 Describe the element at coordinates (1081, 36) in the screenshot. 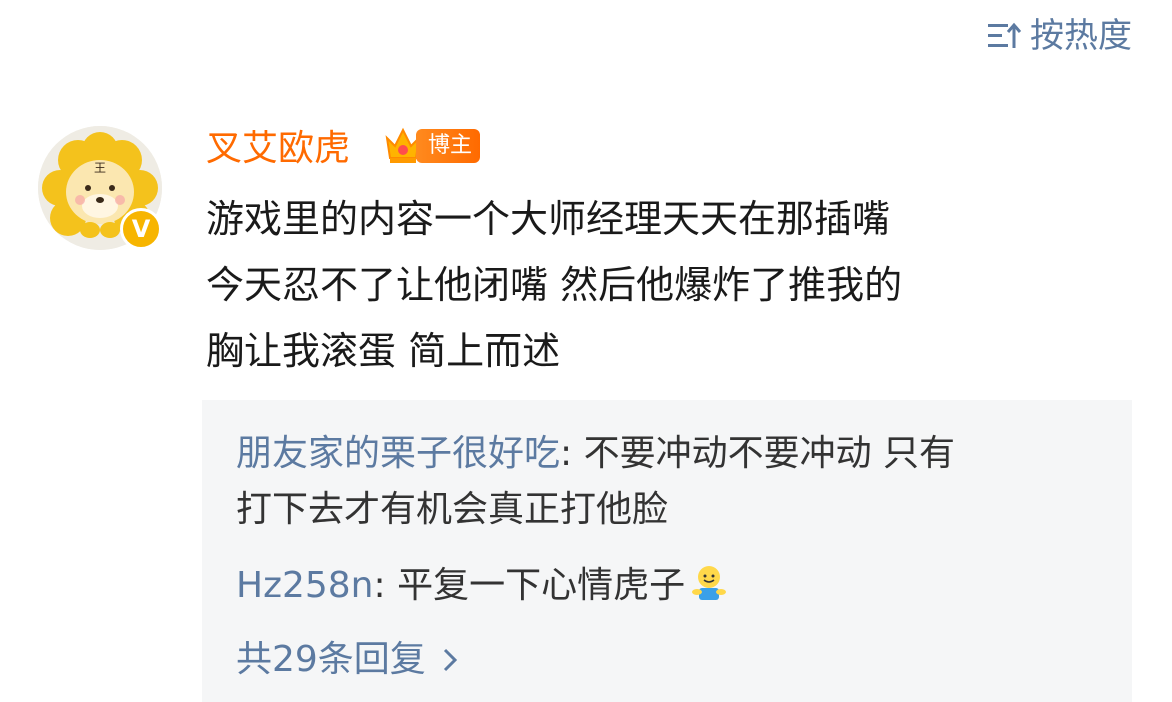

I see `sort-label: 按热度` at that location.